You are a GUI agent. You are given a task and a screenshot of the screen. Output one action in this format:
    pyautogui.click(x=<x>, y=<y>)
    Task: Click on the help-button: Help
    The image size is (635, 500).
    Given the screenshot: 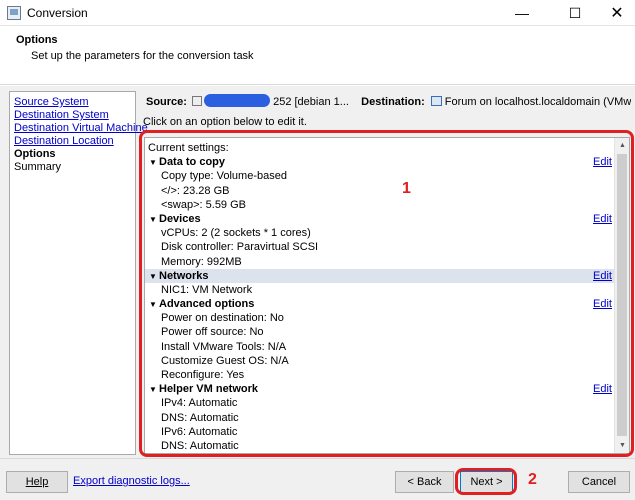 What is the action you would take?
    pyautogui.click(x=37, y=482)
    